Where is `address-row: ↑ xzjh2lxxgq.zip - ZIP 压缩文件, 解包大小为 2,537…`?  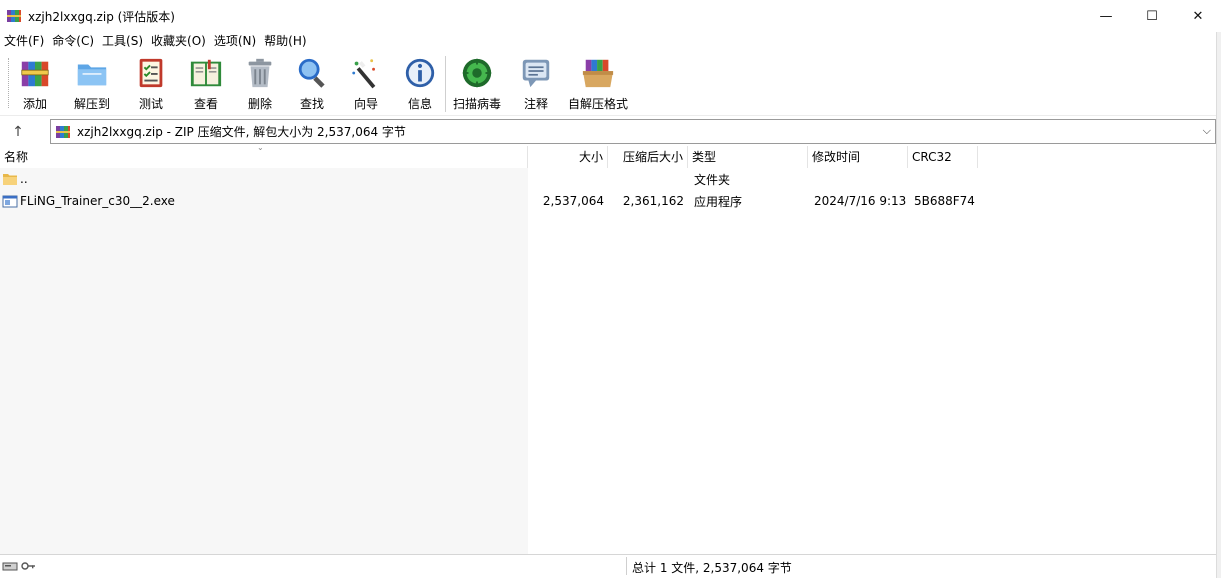
address-row: ↑ xzjh2lxxgq.zip - ZIP 压缩文件, 解包大小为 2,537… is located at coordinates (608, 131).